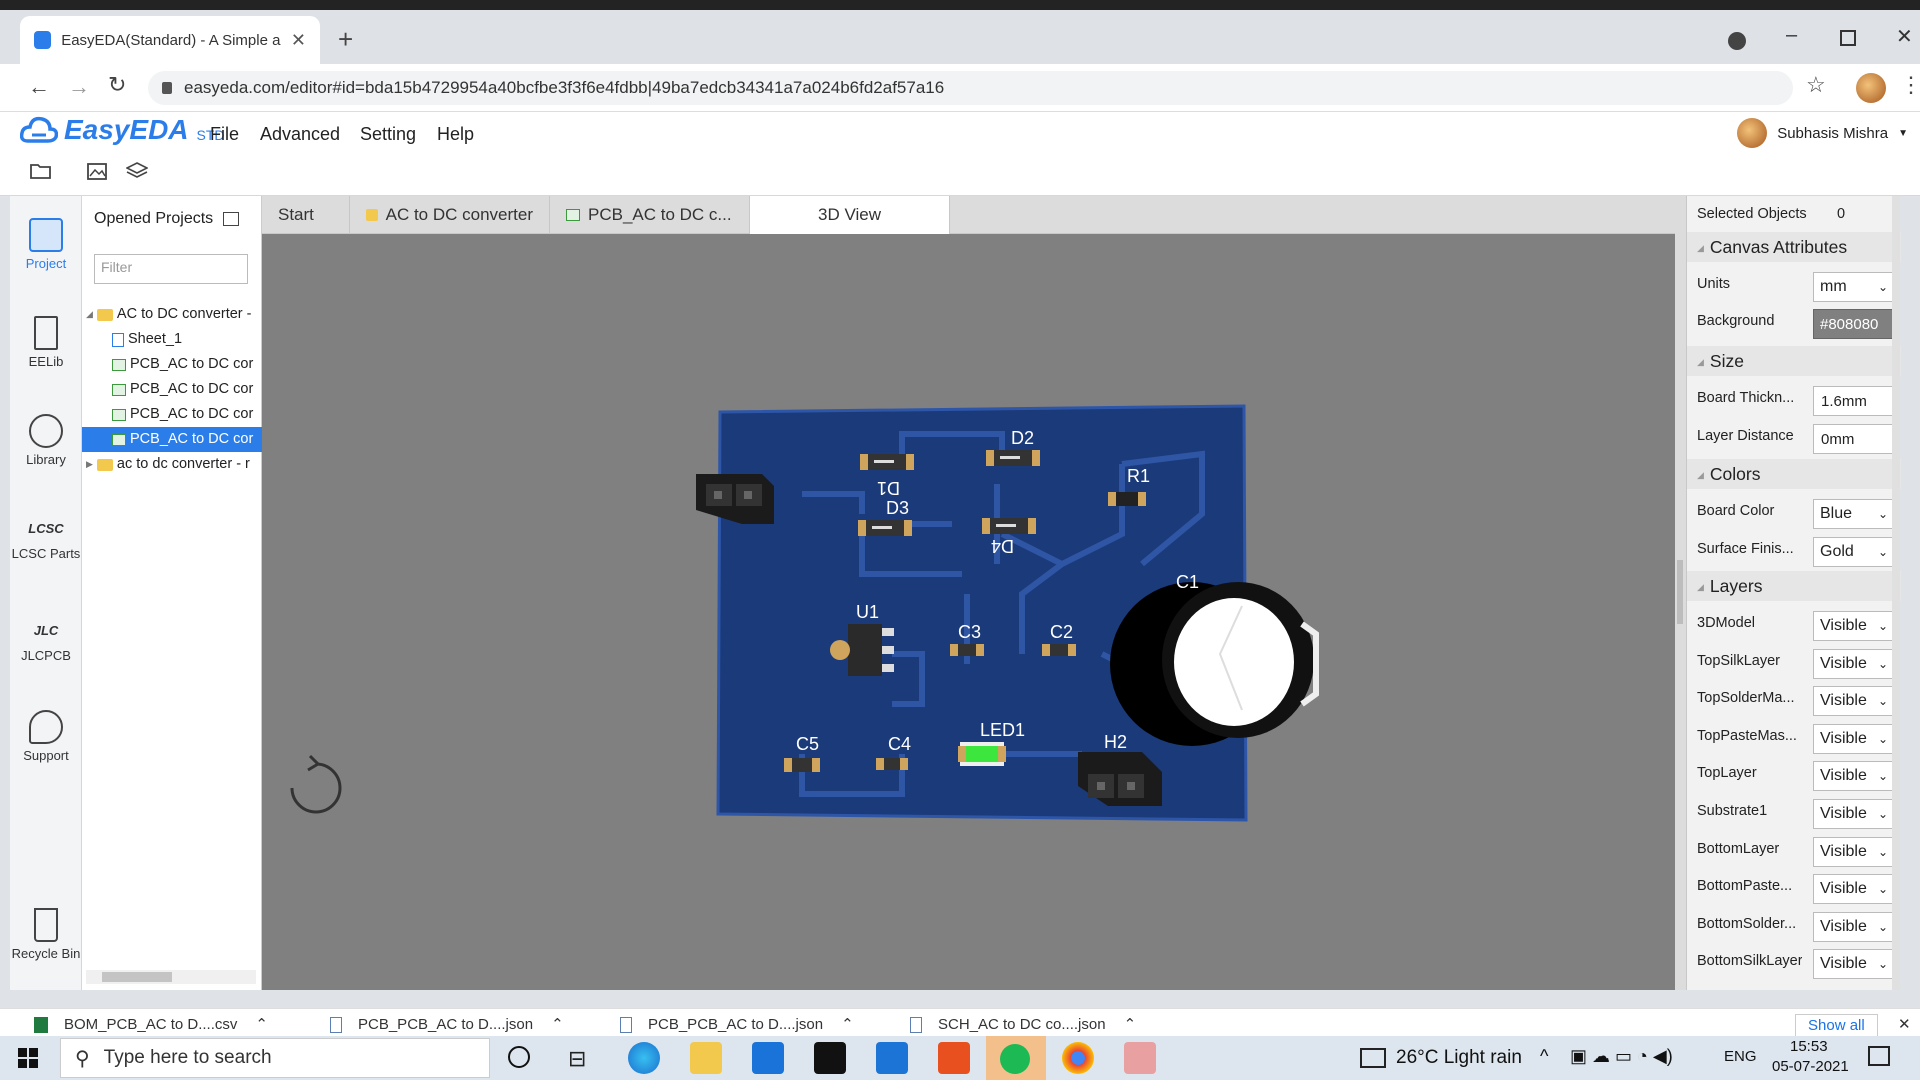 The image size is (1920, 1080). I want to click on horizontal-scrollbar, so click(171, 977).